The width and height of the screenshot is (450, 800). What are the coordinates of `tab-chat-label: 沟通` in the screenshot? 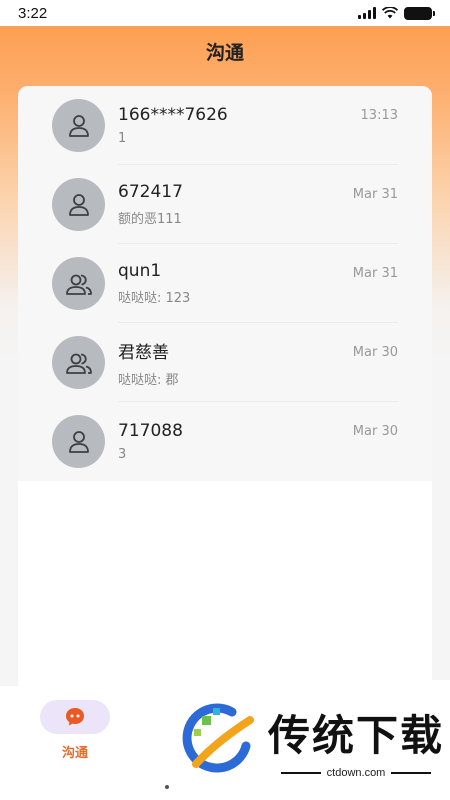 It's located at (74, 753).